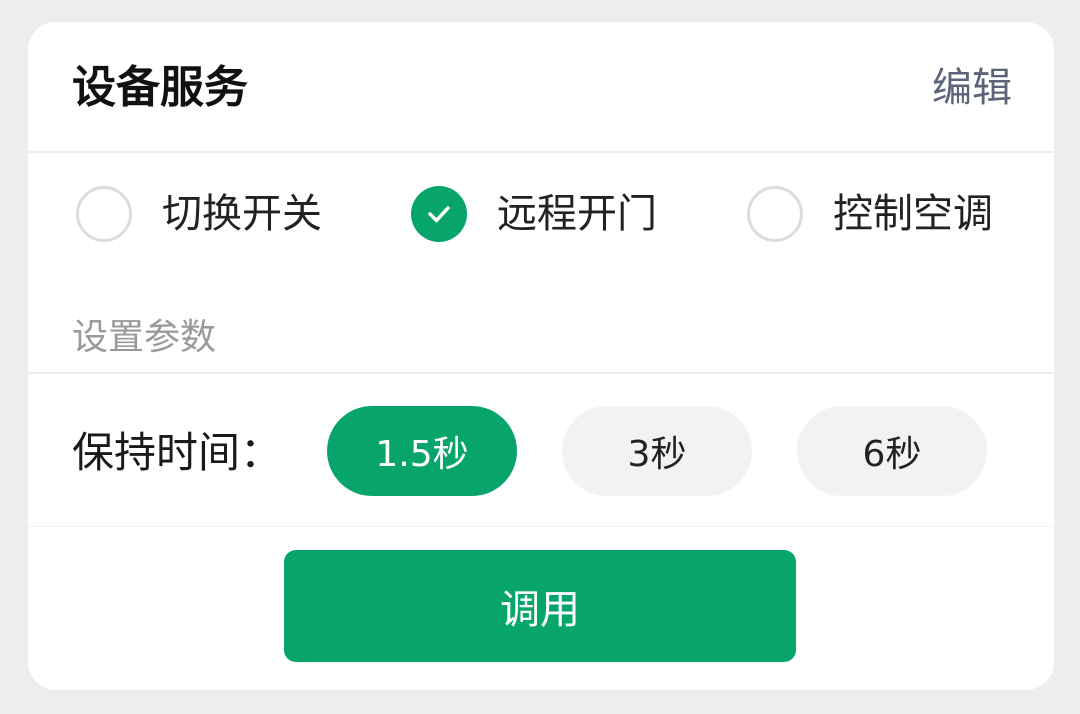 The height and width of the screenshot is (714, 1080). I want to click on service-option-label: 远程开门, so click(577, 214).